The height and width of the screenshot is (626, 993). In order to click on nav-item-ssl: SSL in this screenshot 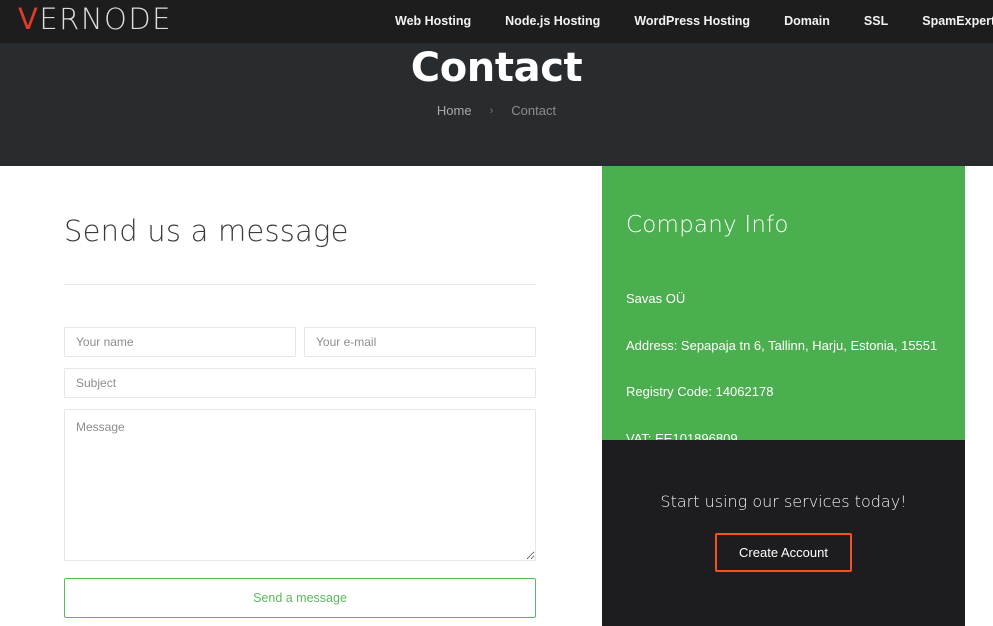, I will do `click(876, 21)`.